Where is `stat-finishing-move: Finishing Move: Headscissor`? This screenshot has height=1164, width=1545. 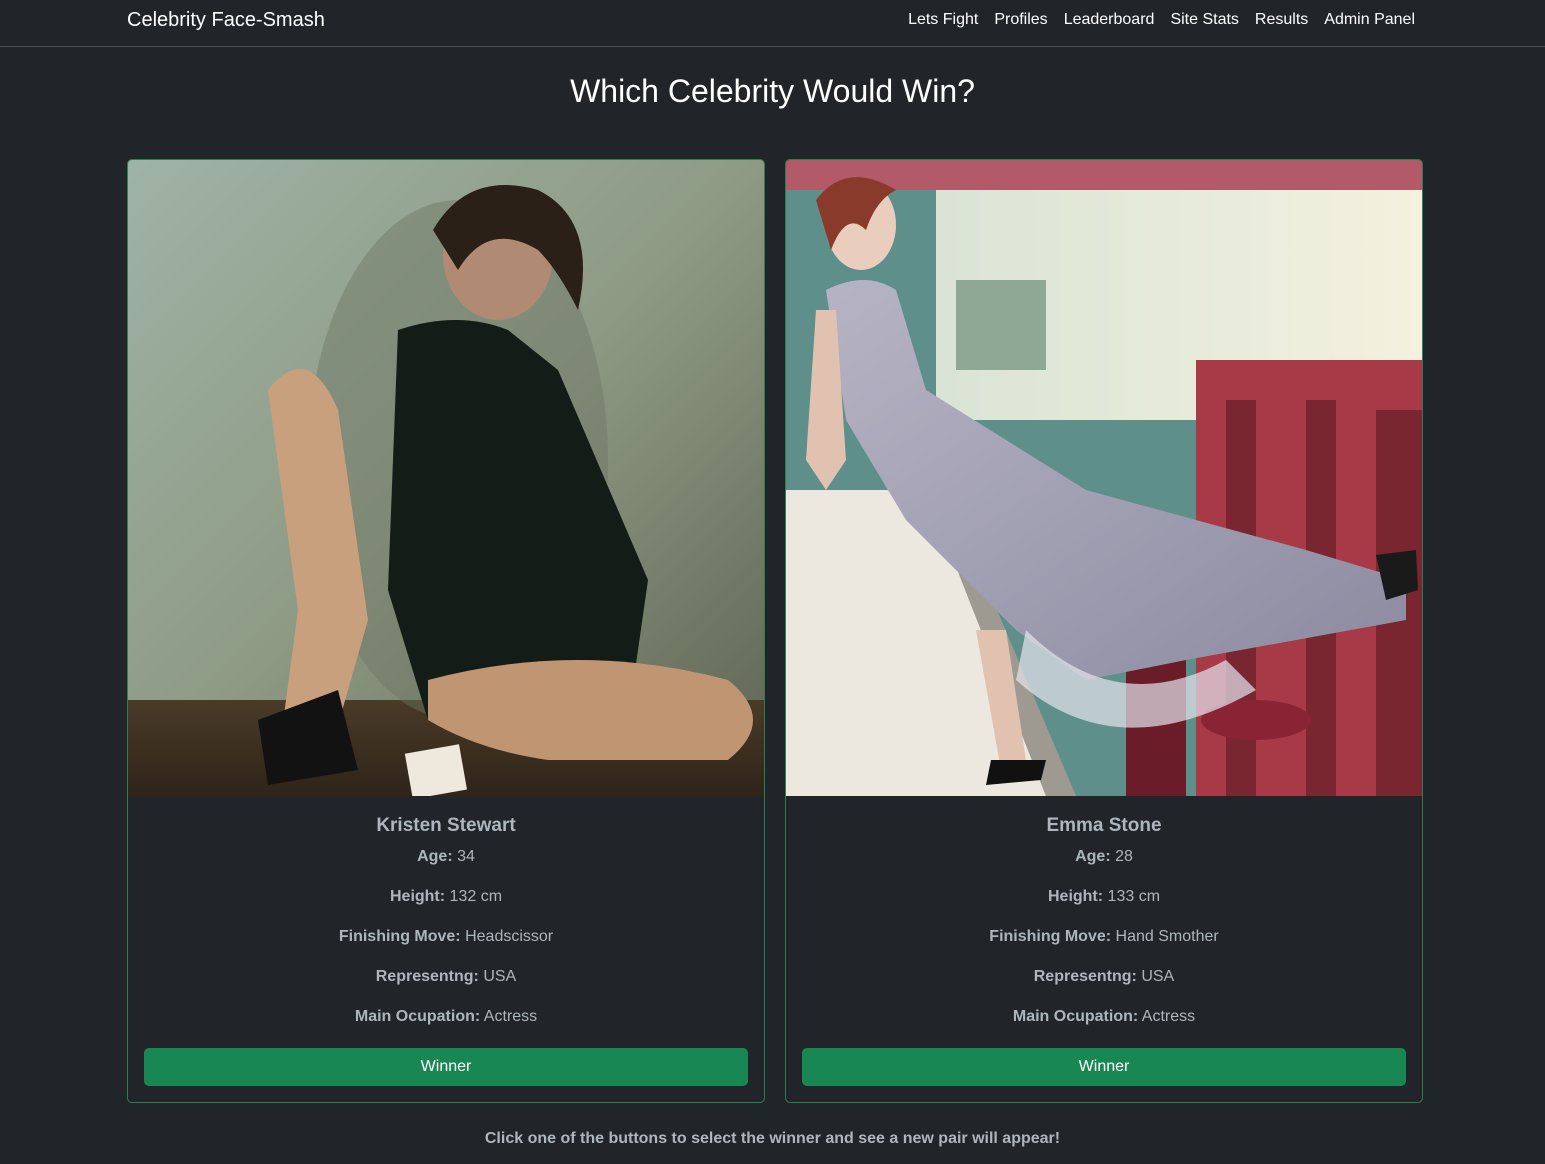
stat-finishing-move: Finishing Move: Headscissor is located at coordinates (446, 947).